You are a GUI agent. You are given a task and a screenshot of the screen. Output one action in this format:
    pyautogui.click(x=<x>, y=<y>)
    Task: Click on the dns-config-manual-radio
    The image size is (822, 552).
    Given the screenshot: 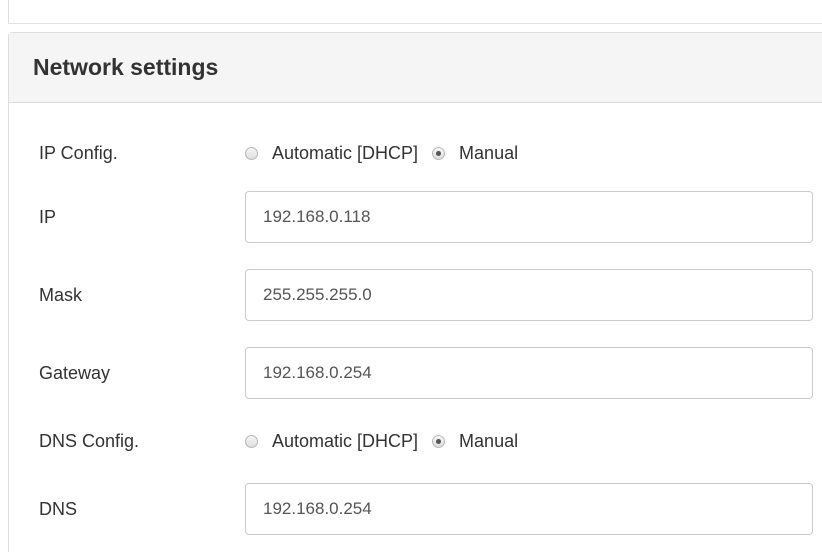 What is the action you would take?
    pyautogui.click(x=439, y=441)
    